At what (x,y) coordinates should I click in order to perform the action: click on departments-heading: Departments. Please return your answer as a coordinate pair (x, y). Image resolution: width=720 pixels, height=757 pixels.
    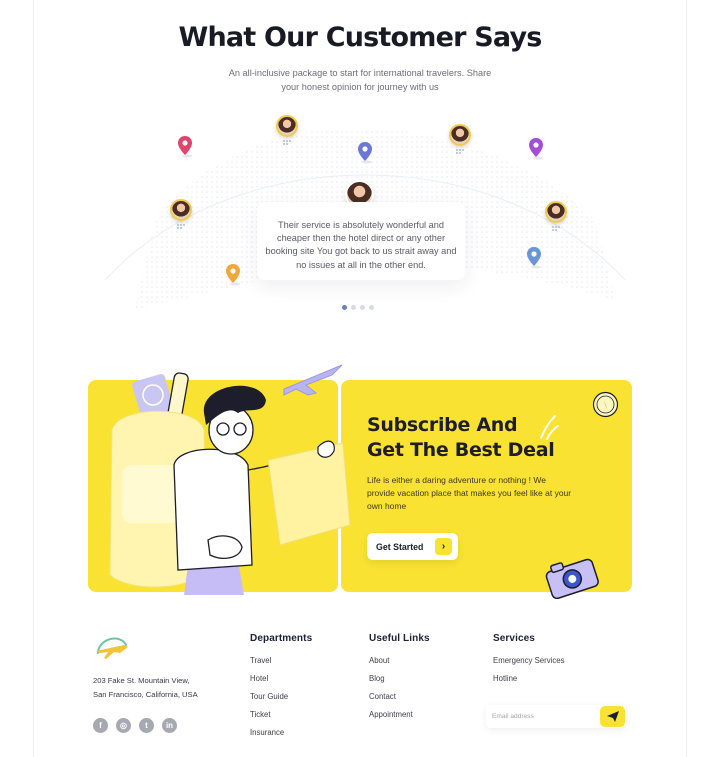
    Looking at the image, I should click on (281, 638).